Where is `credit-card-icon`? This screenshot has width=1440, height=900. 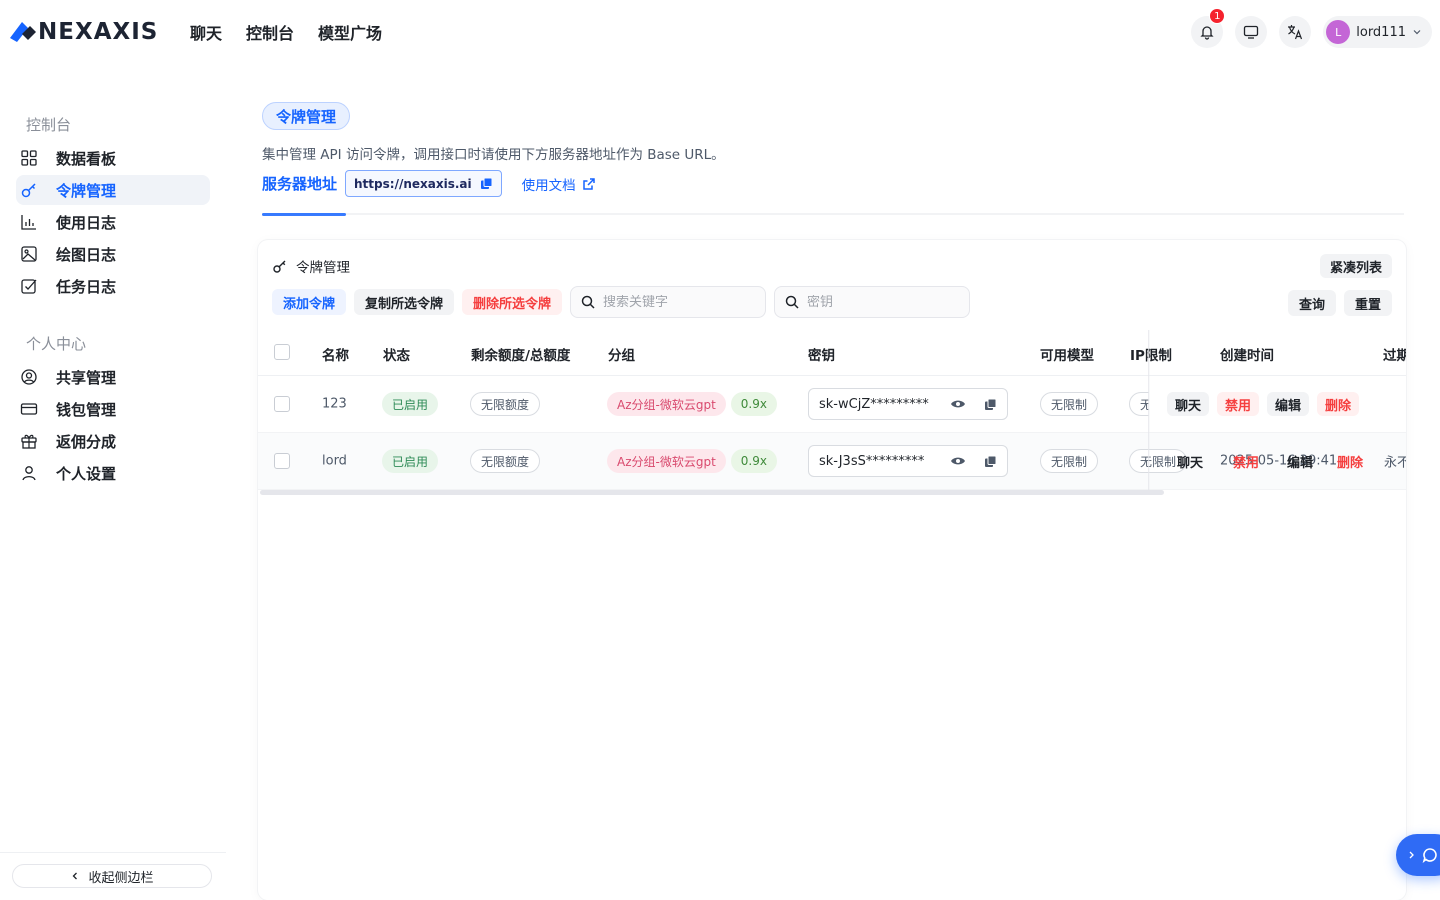
credit-card-icon is located at coordinates (29, 409).